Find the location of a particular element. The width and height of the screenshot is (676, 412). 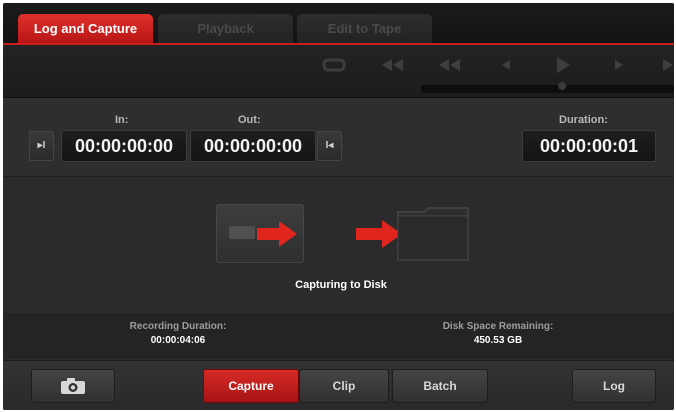

disk-space-value: 450.53 GB is located at coordinates (498, 340).